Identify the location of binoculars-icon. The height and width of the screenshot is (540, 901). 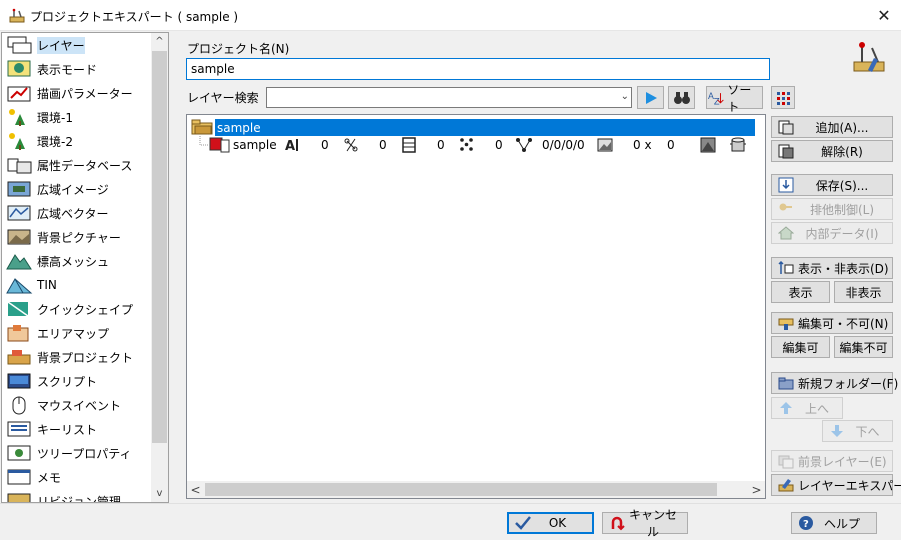
(681, 97).